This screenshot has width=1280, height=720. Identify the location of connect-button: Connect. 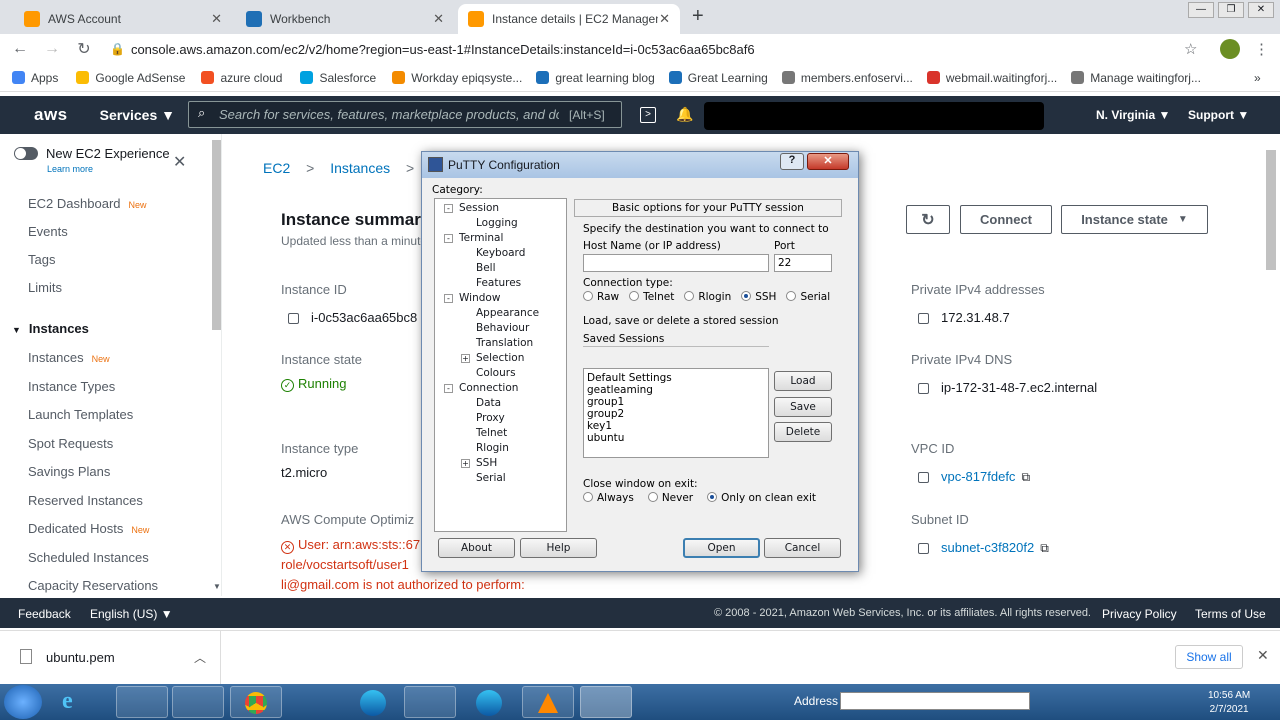
(1006, 219).